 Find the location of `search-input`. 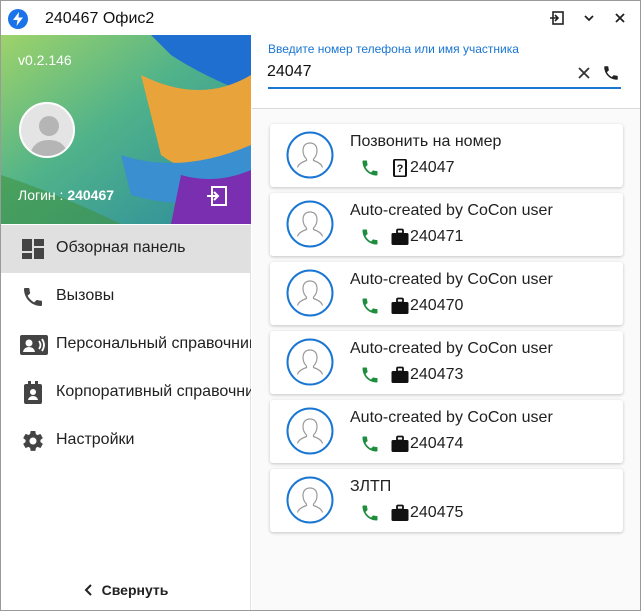

search-input is located at coordinates (417, 72).